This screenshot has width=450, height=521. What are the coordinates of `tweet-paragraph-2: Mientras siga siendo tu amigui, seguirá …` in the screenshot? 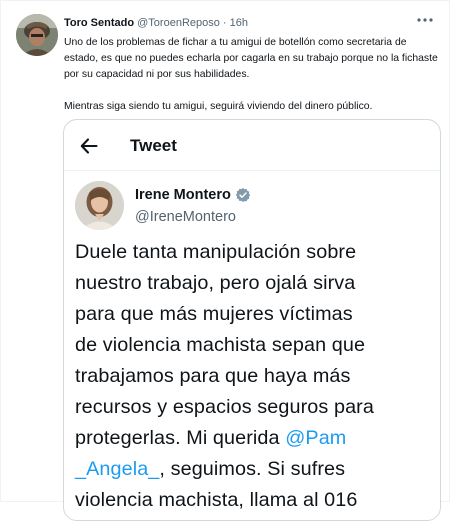 It's located at (218, 106).